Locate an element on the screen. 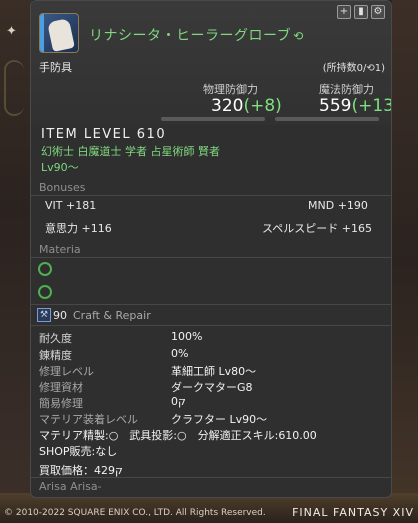 The width and height of the screenshot is (418, 523). item-name: リナシータ・ヒーラーグローブ ⟲ is located at coordinates (196, 35).